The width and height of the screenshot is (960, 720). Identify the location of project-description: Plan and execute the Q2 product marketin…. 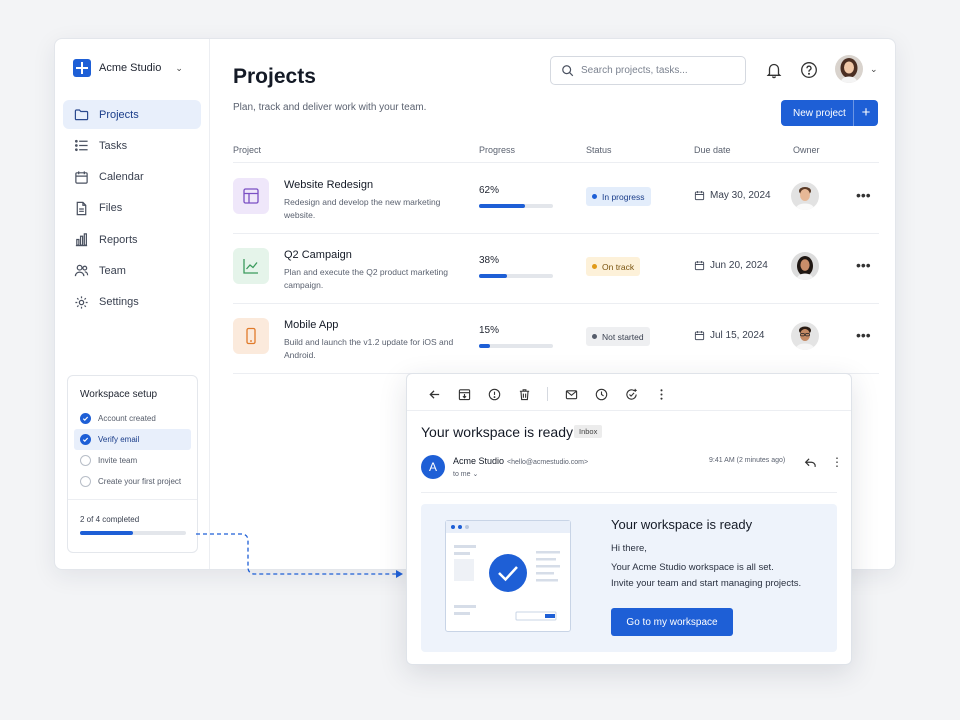
(366, 278).